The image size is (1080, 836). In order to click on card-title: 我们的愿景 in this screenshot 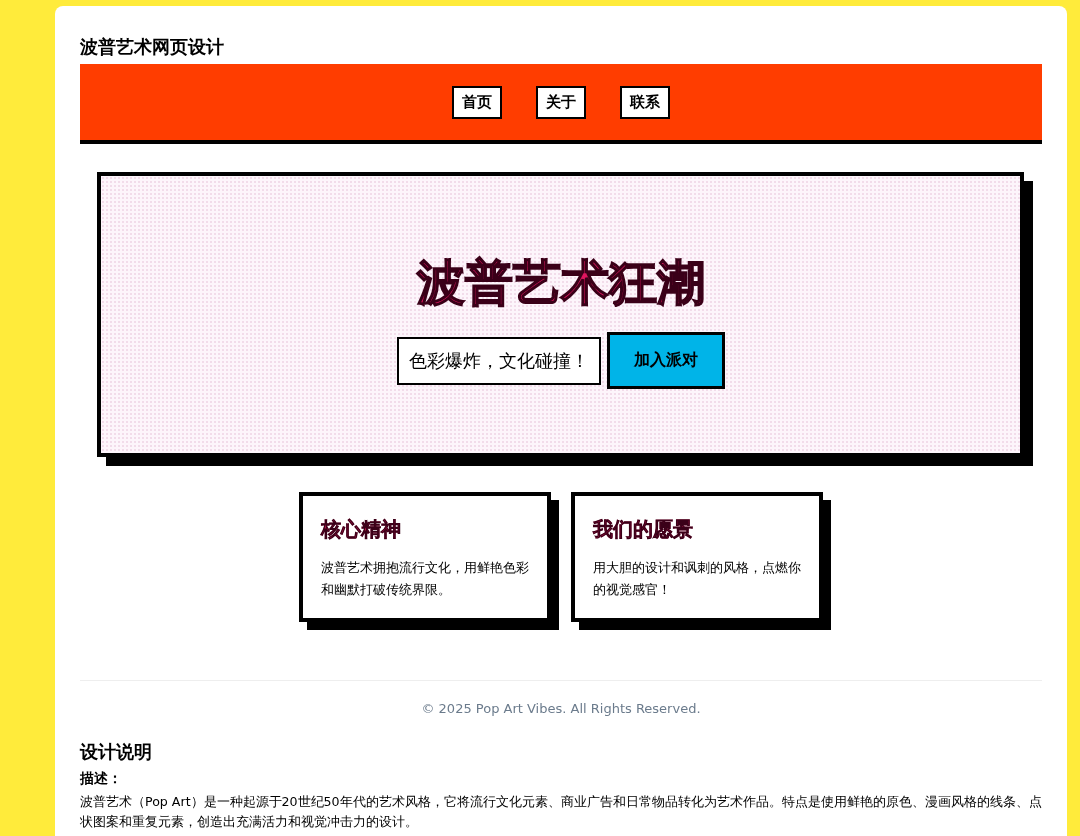, I will do `click(643, 529)`.